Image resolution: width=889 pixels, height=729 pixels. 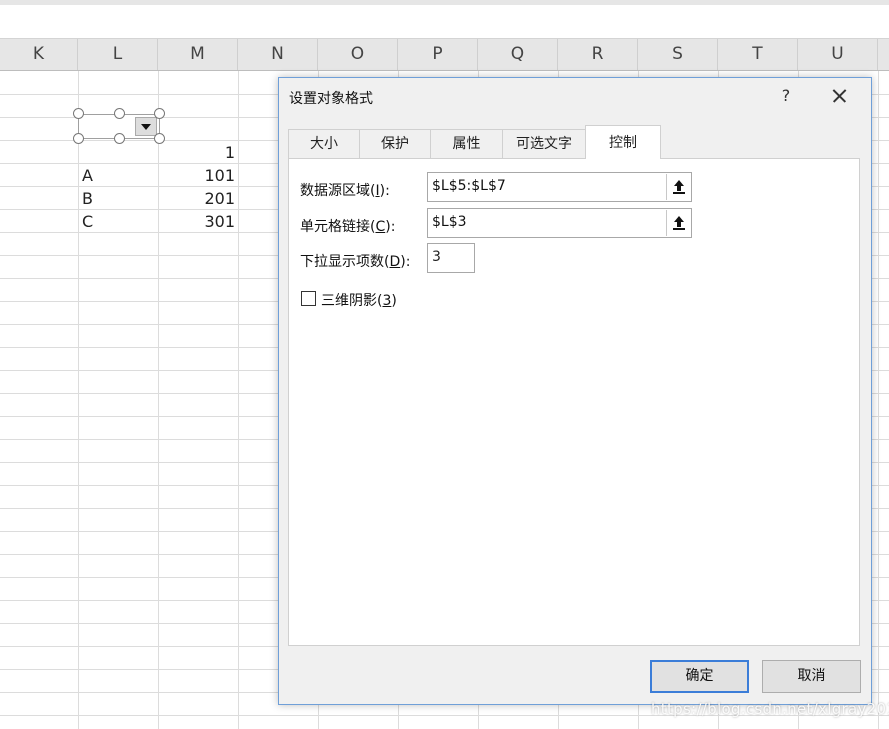 What do you see at coordinates (198, 54) in the screenshot?
I see `column-header-m: M` at bounding box center [198, 54].